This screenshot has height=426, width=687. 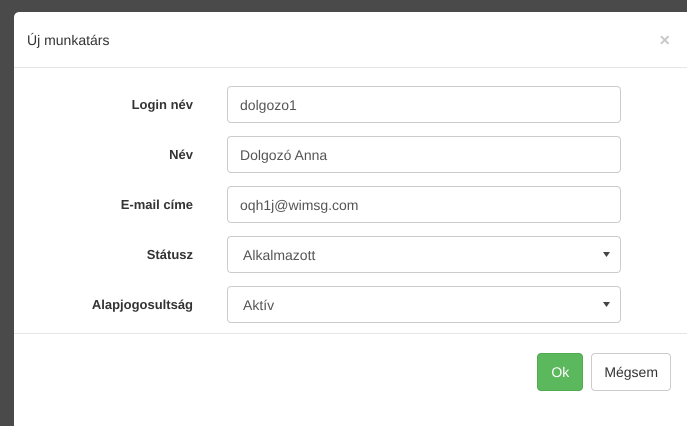 I want to click on field-label: Login név, so click(x=162, y=104).